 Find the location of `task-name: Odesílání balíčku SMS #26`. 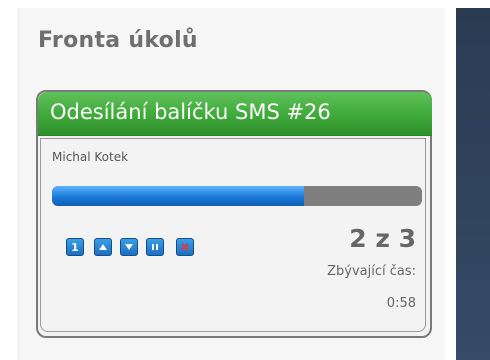

task-name: Odesílání balíčku SMS #26 is located at coordinates (190, 112).